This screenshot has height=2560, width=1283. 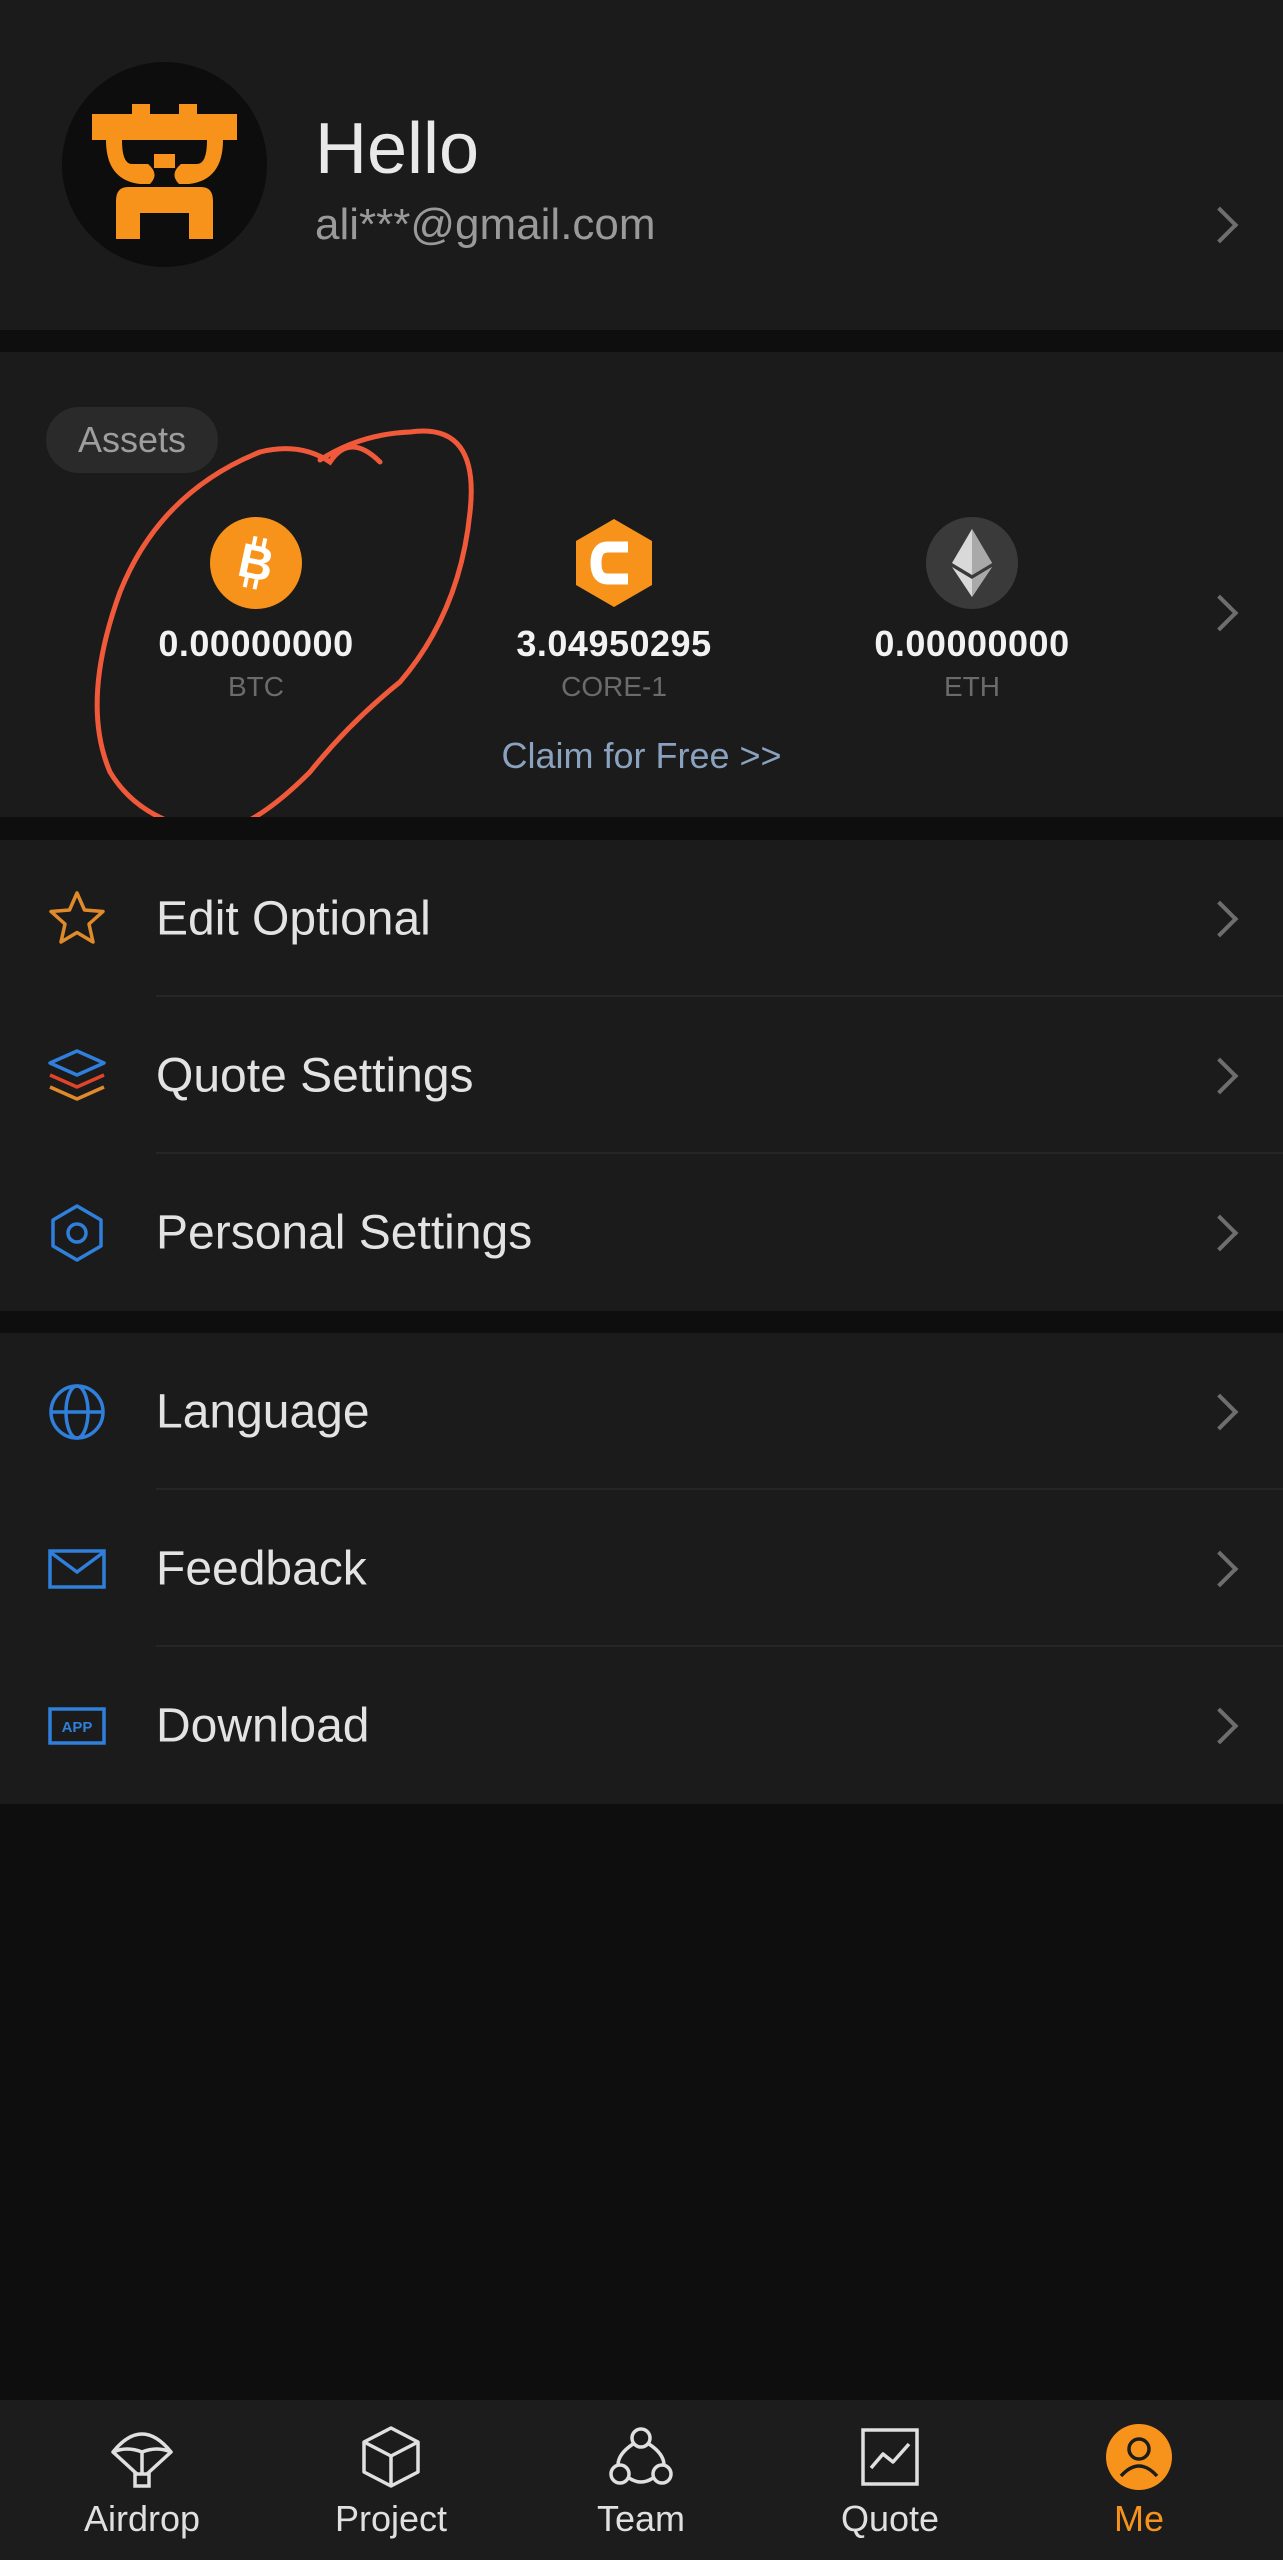 I want to click on assets-tag: Assets, so click(x=132, y=440).